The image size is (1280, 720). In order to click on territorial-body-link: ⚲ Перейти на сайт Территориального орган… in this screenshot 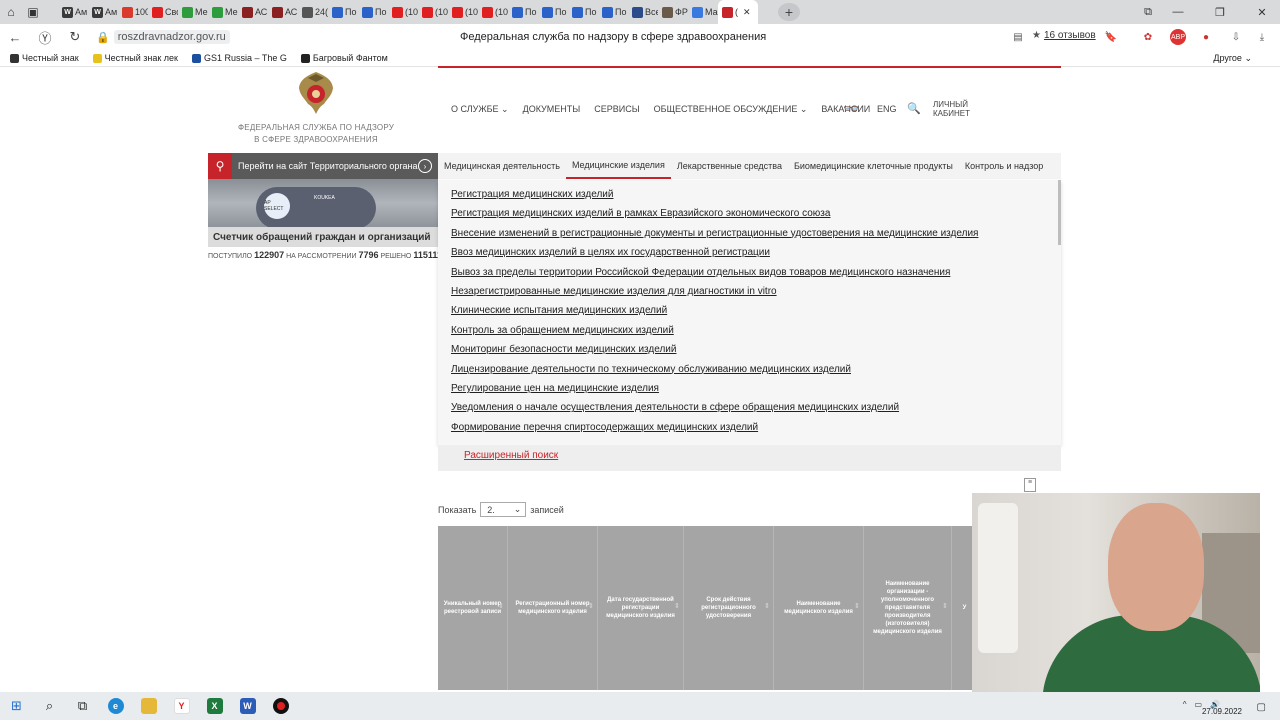, I will do `click(323, 166)`.